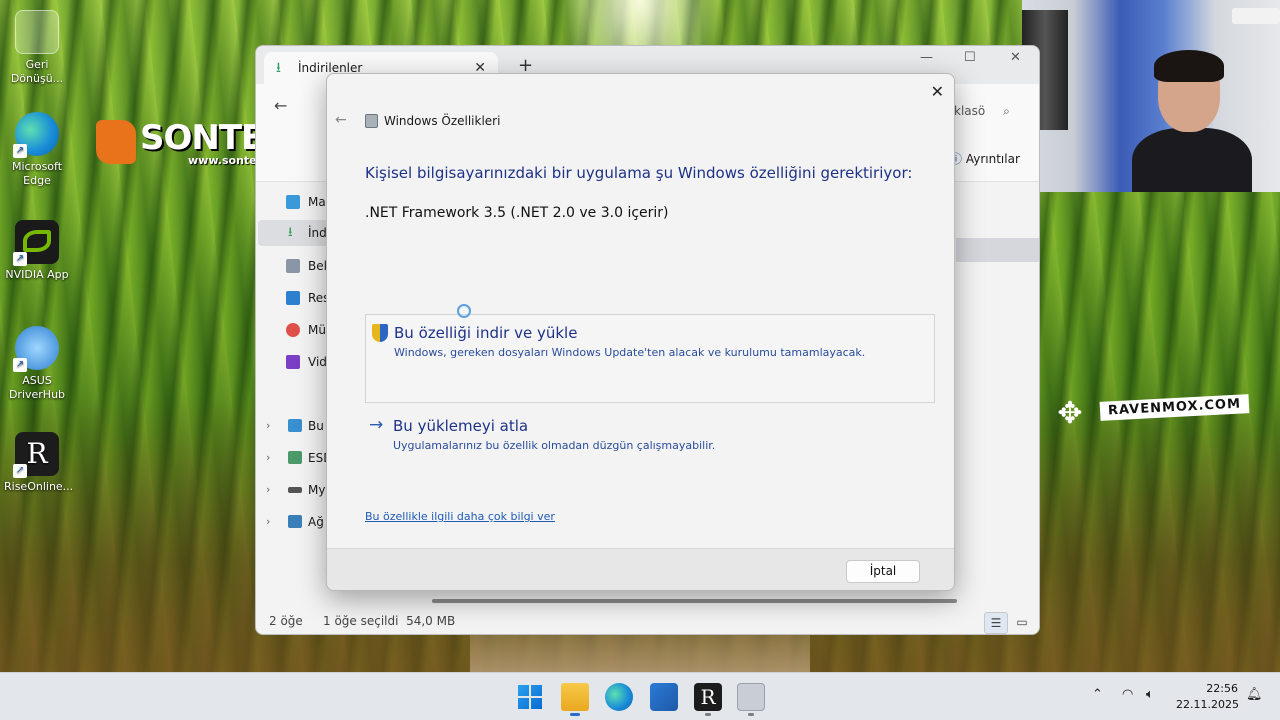 The height and width of the screenshot is (720, 1280). I want to click on tiles-view-button: ▭, so click(1022, 623).